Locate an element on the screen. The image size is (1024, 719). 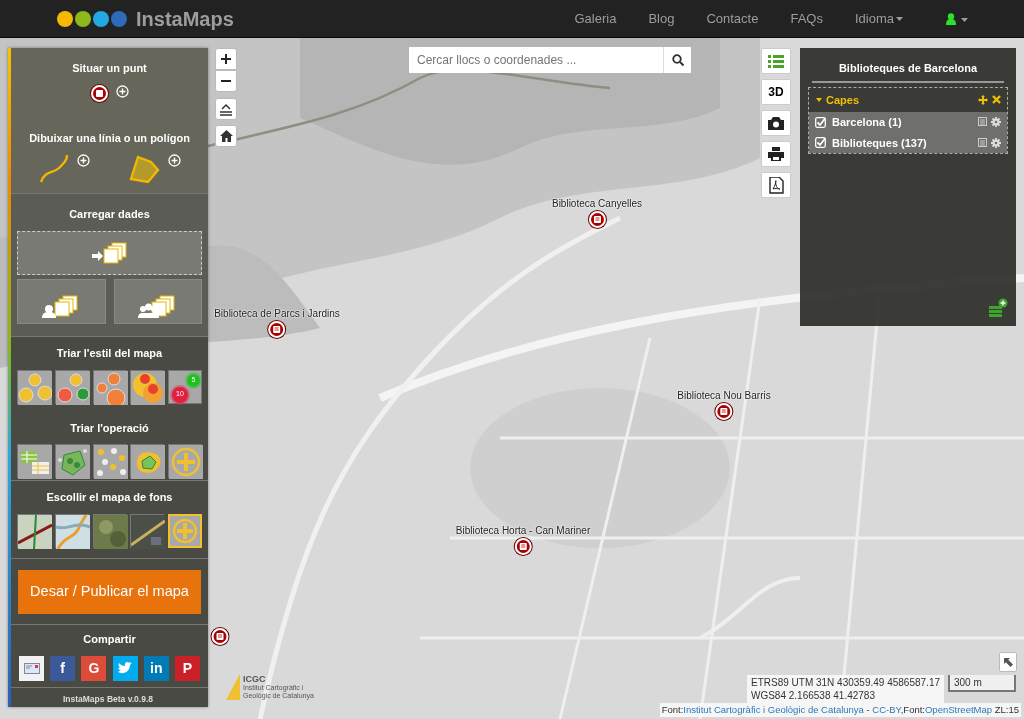
caret-icon is located at coordinates (900, 18).